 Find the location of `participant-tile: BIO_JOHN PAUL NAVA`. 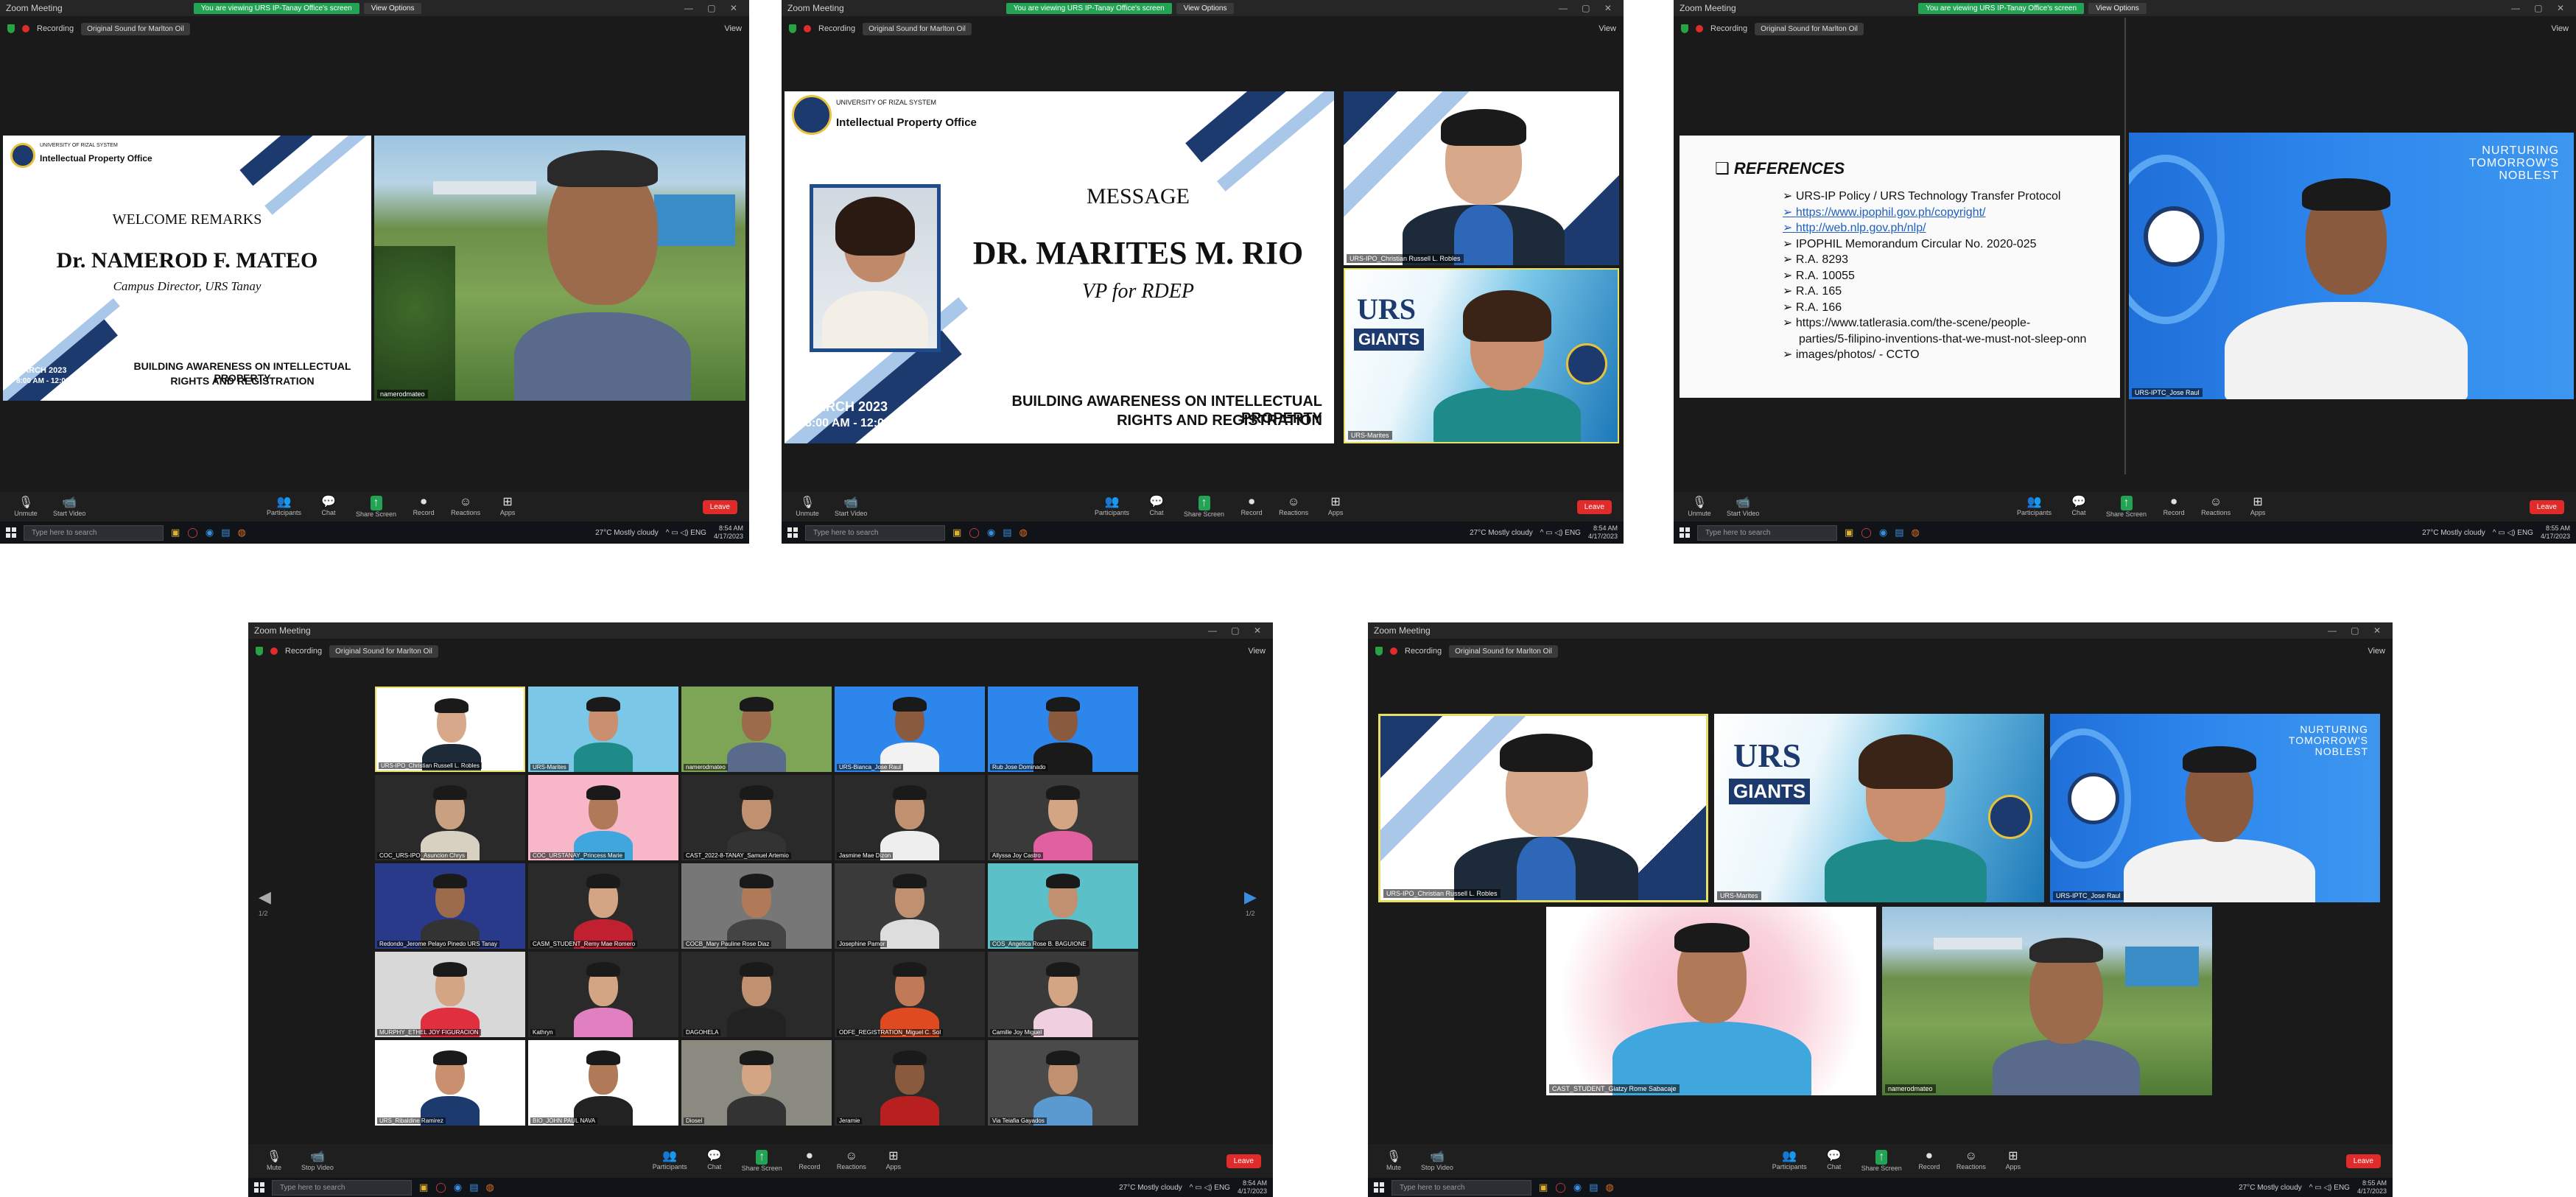

participant-tile: BIO_JOHN PAUL NAVA is located at coordinates (603, 1083).